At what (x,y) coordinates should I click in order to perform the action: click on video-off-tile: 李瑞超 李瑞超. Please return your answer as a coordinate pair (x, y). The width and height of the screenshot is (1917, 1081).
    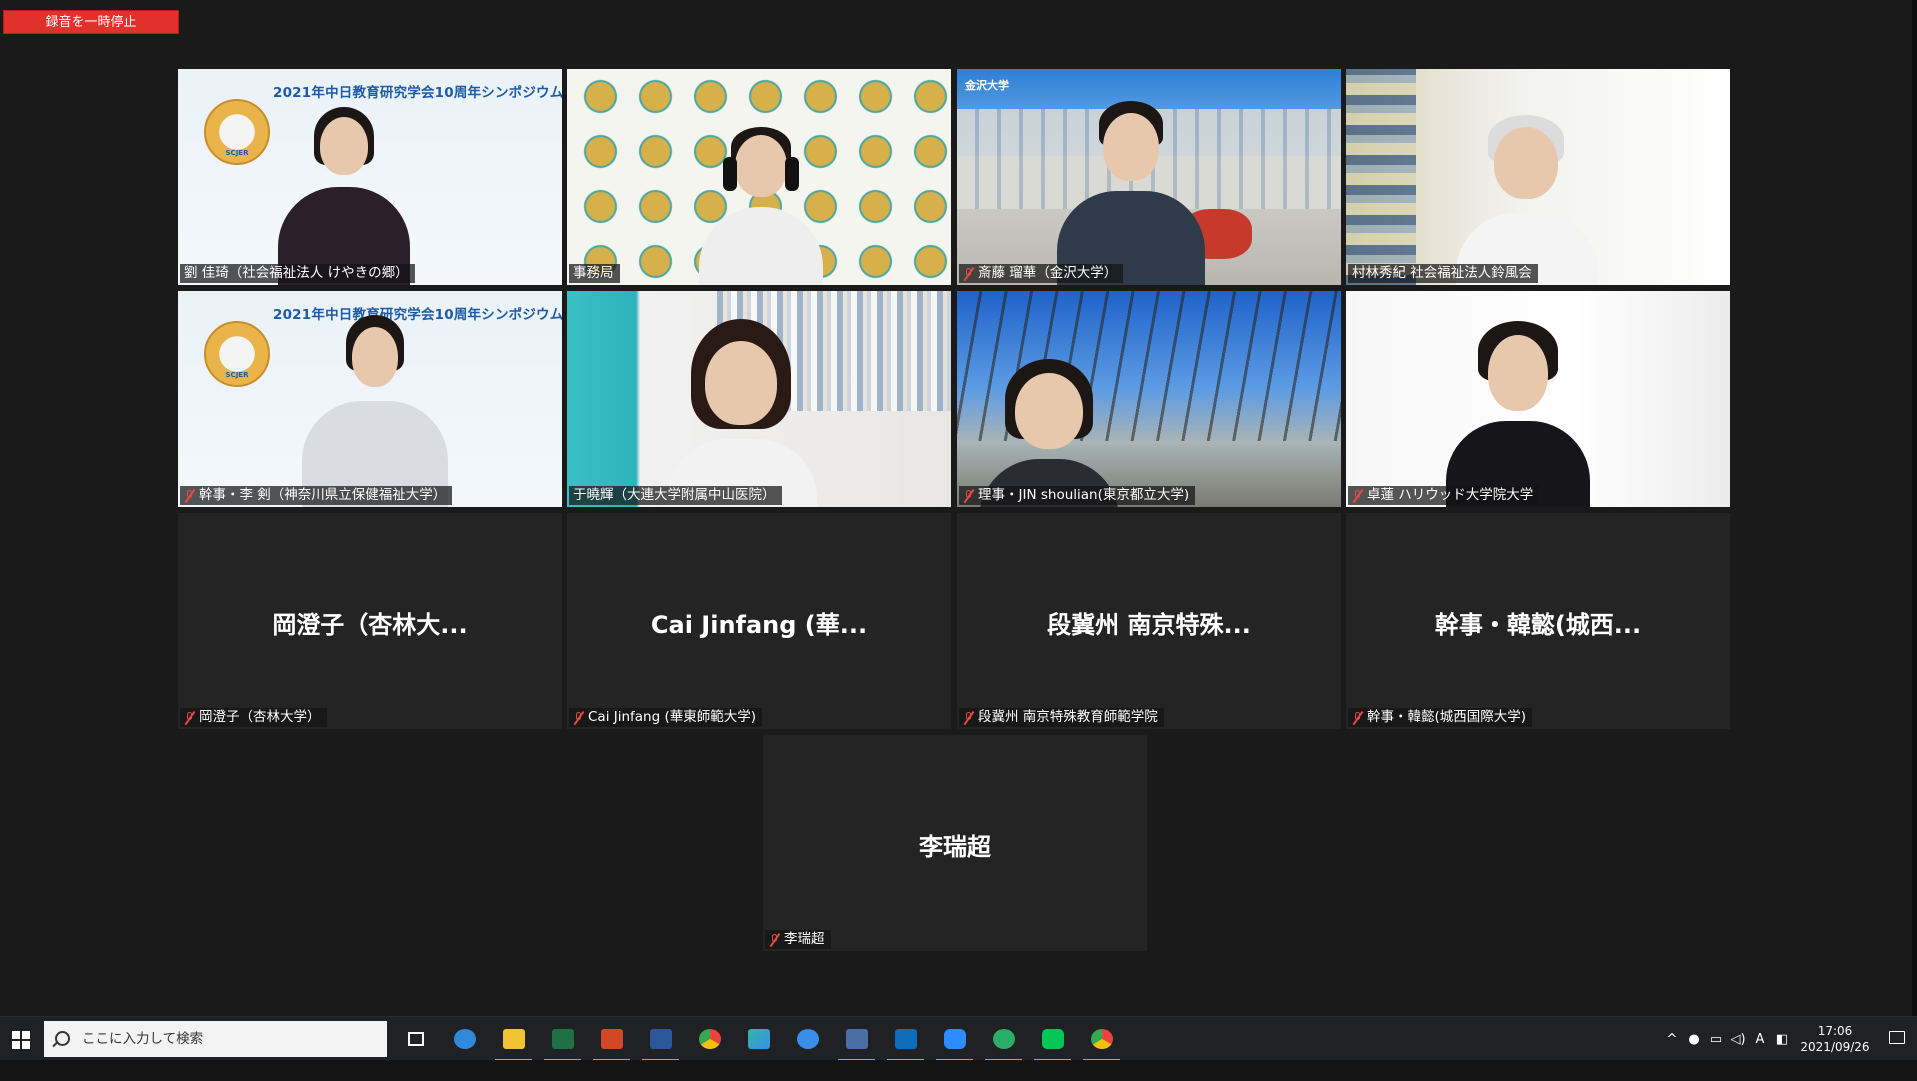
    Looking at the image, I should click on (955, 843).